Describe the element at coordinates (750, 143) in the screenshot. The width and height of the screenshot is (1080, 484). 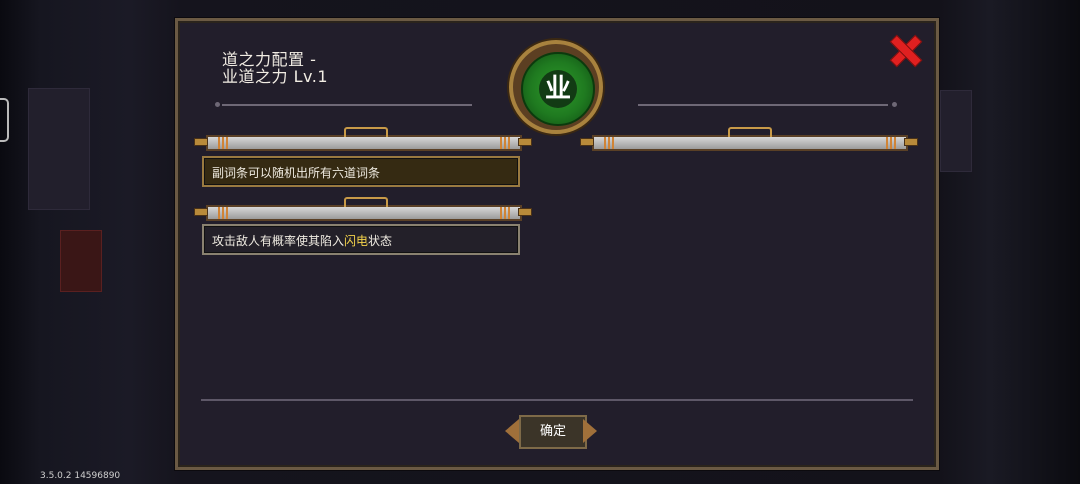
I see `slot-bar-right` at that location.